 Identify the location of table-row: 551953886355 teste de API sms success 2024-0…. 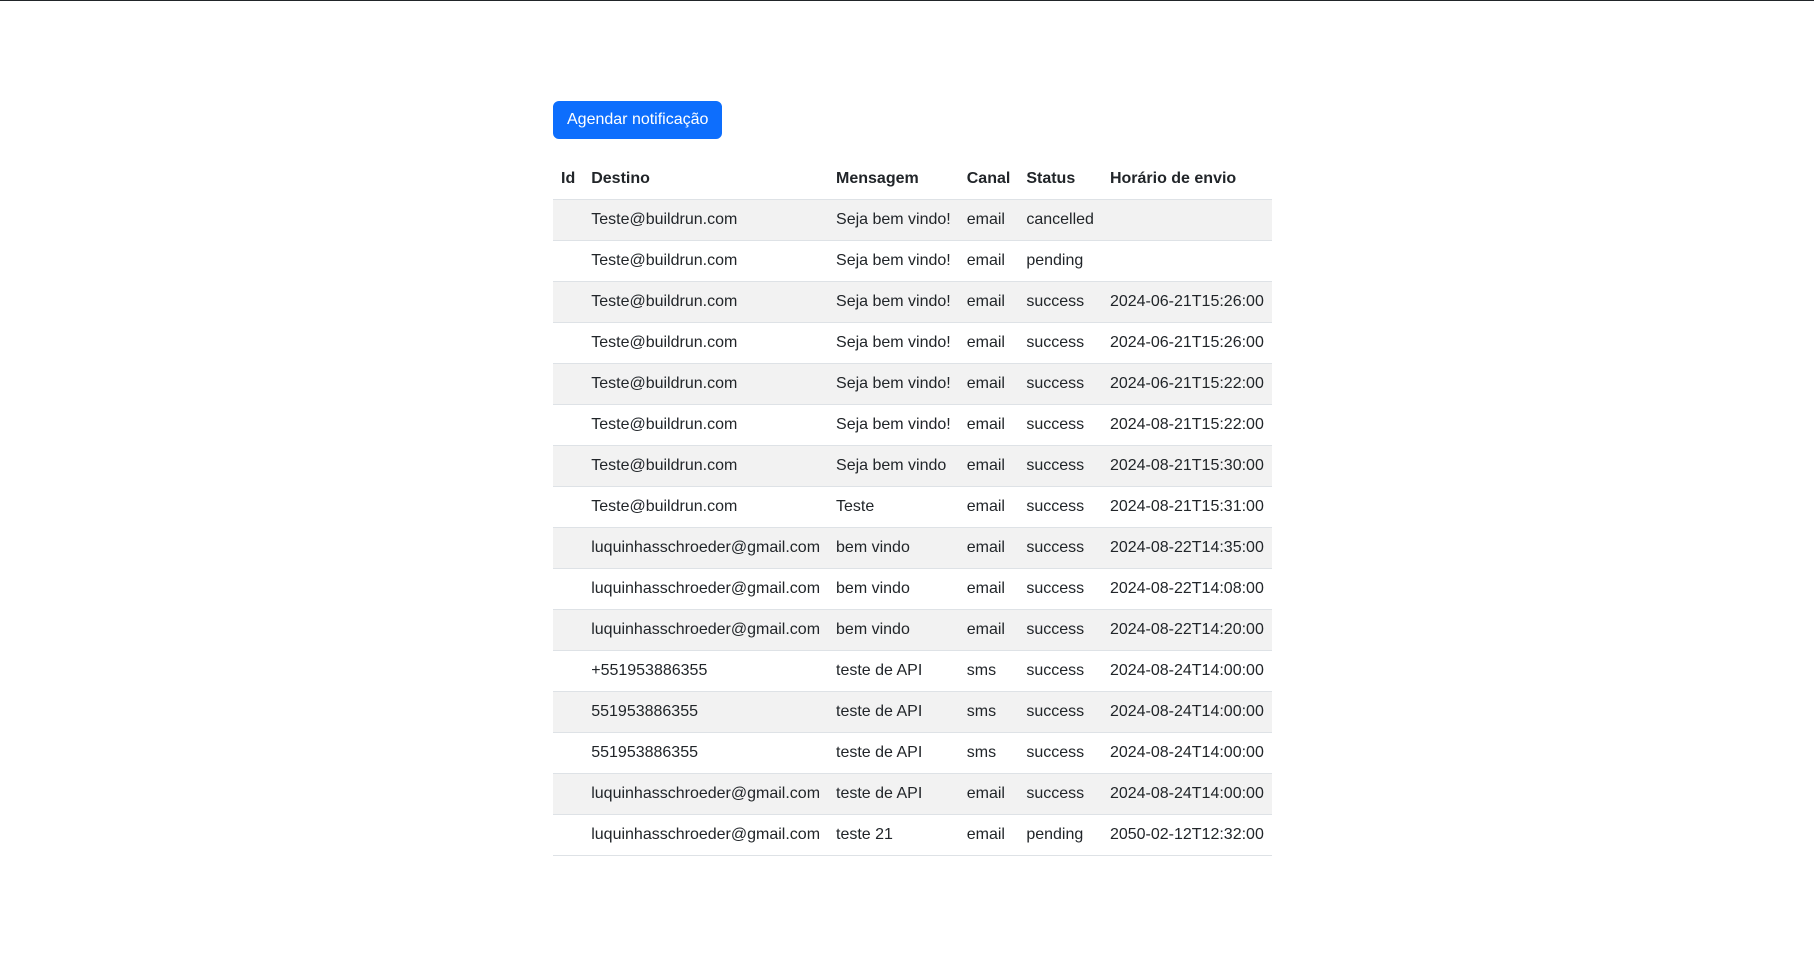
(912, 712).